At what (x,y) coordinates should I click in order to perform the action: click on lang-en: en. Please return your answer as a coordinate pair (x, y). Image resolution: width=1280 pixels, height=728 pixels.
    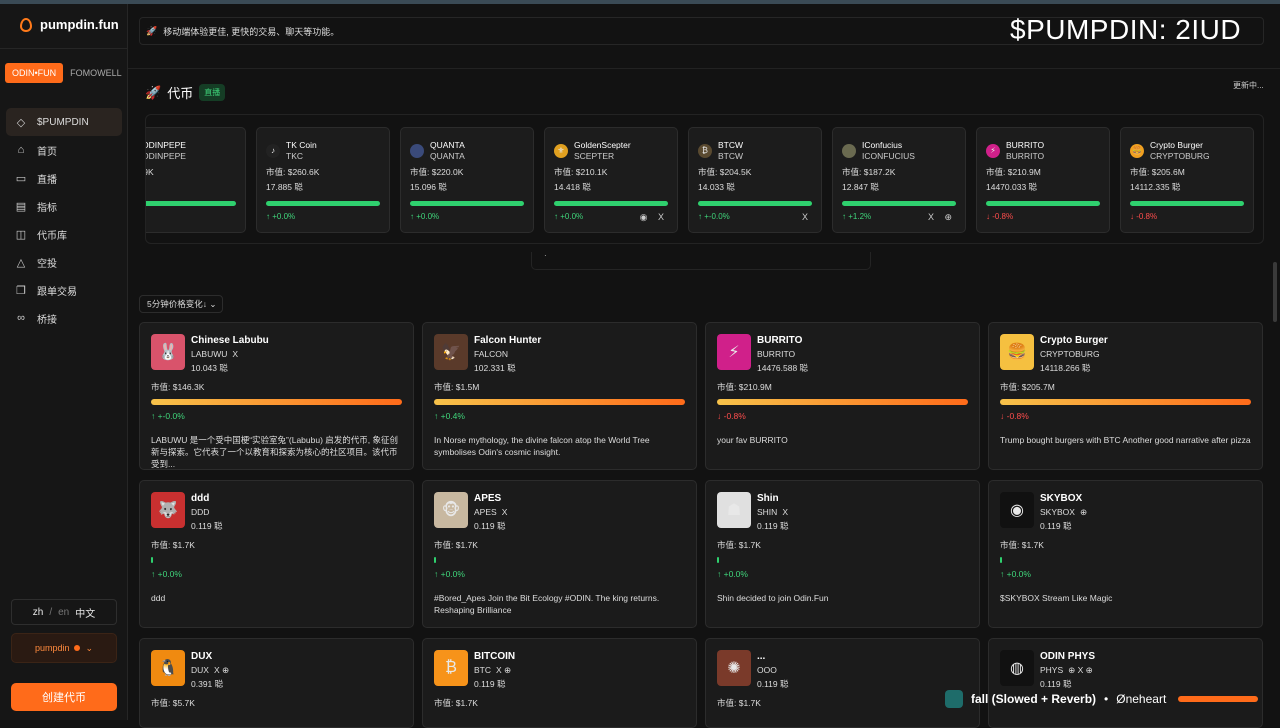
    Looking at the image, I should click on (63, 612).